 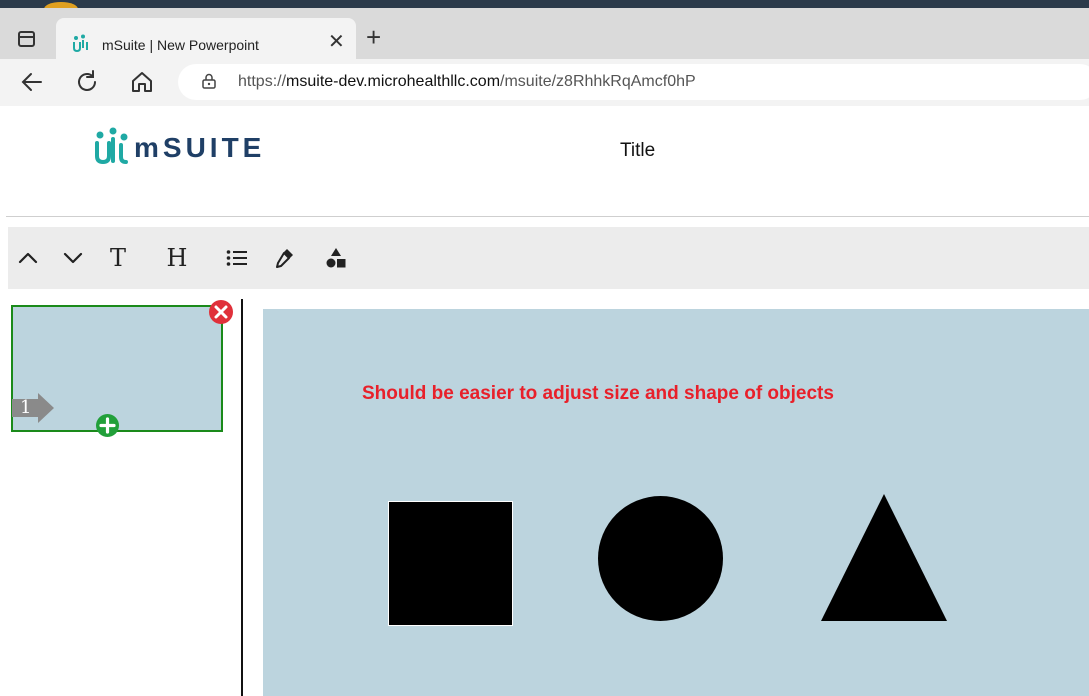 What do you see at coordinates (336, 258) in the screenshot?
I see `shapes-icon` at bounding box center [336, 258].